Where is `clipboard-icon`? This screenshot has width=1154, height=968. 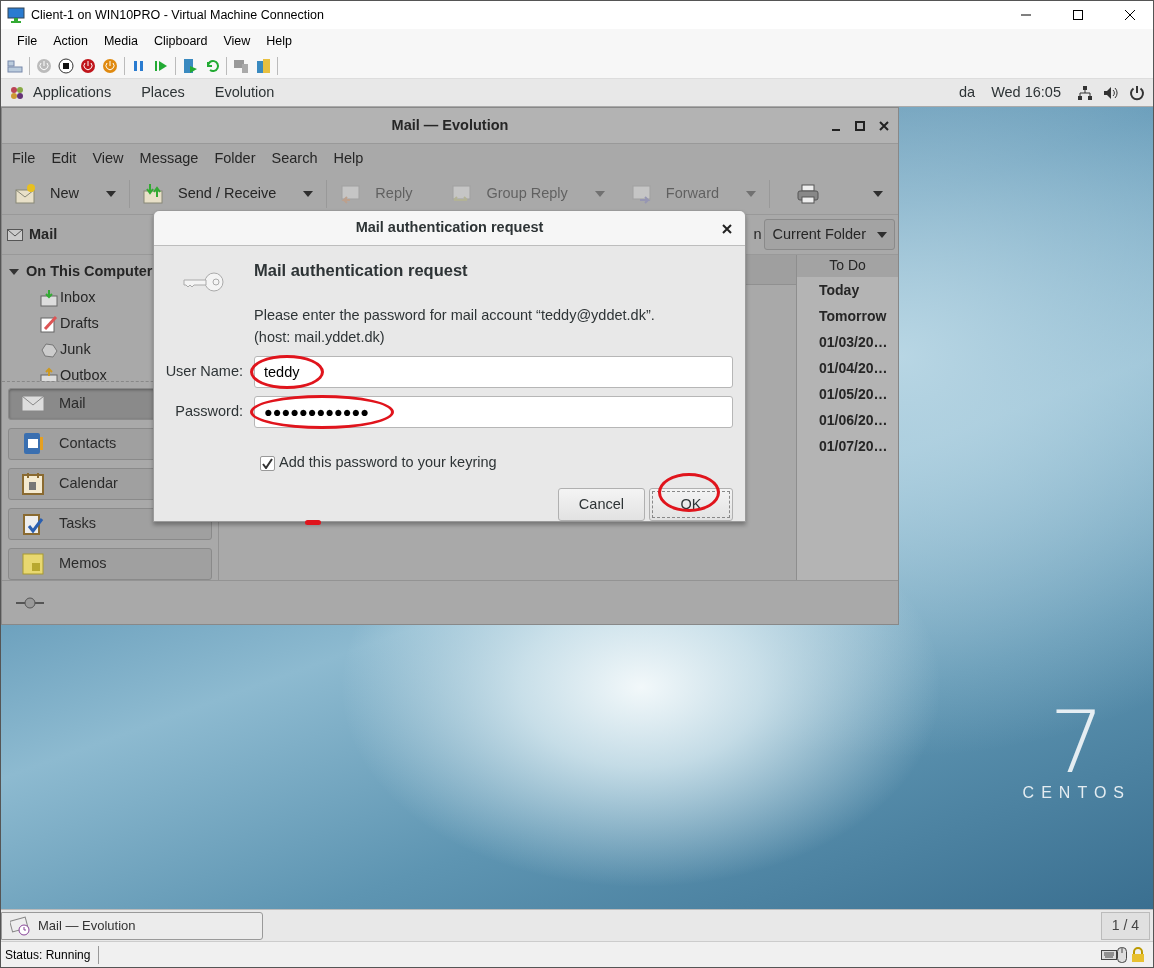
clipboard-icon is located at coordinates (263, 65).